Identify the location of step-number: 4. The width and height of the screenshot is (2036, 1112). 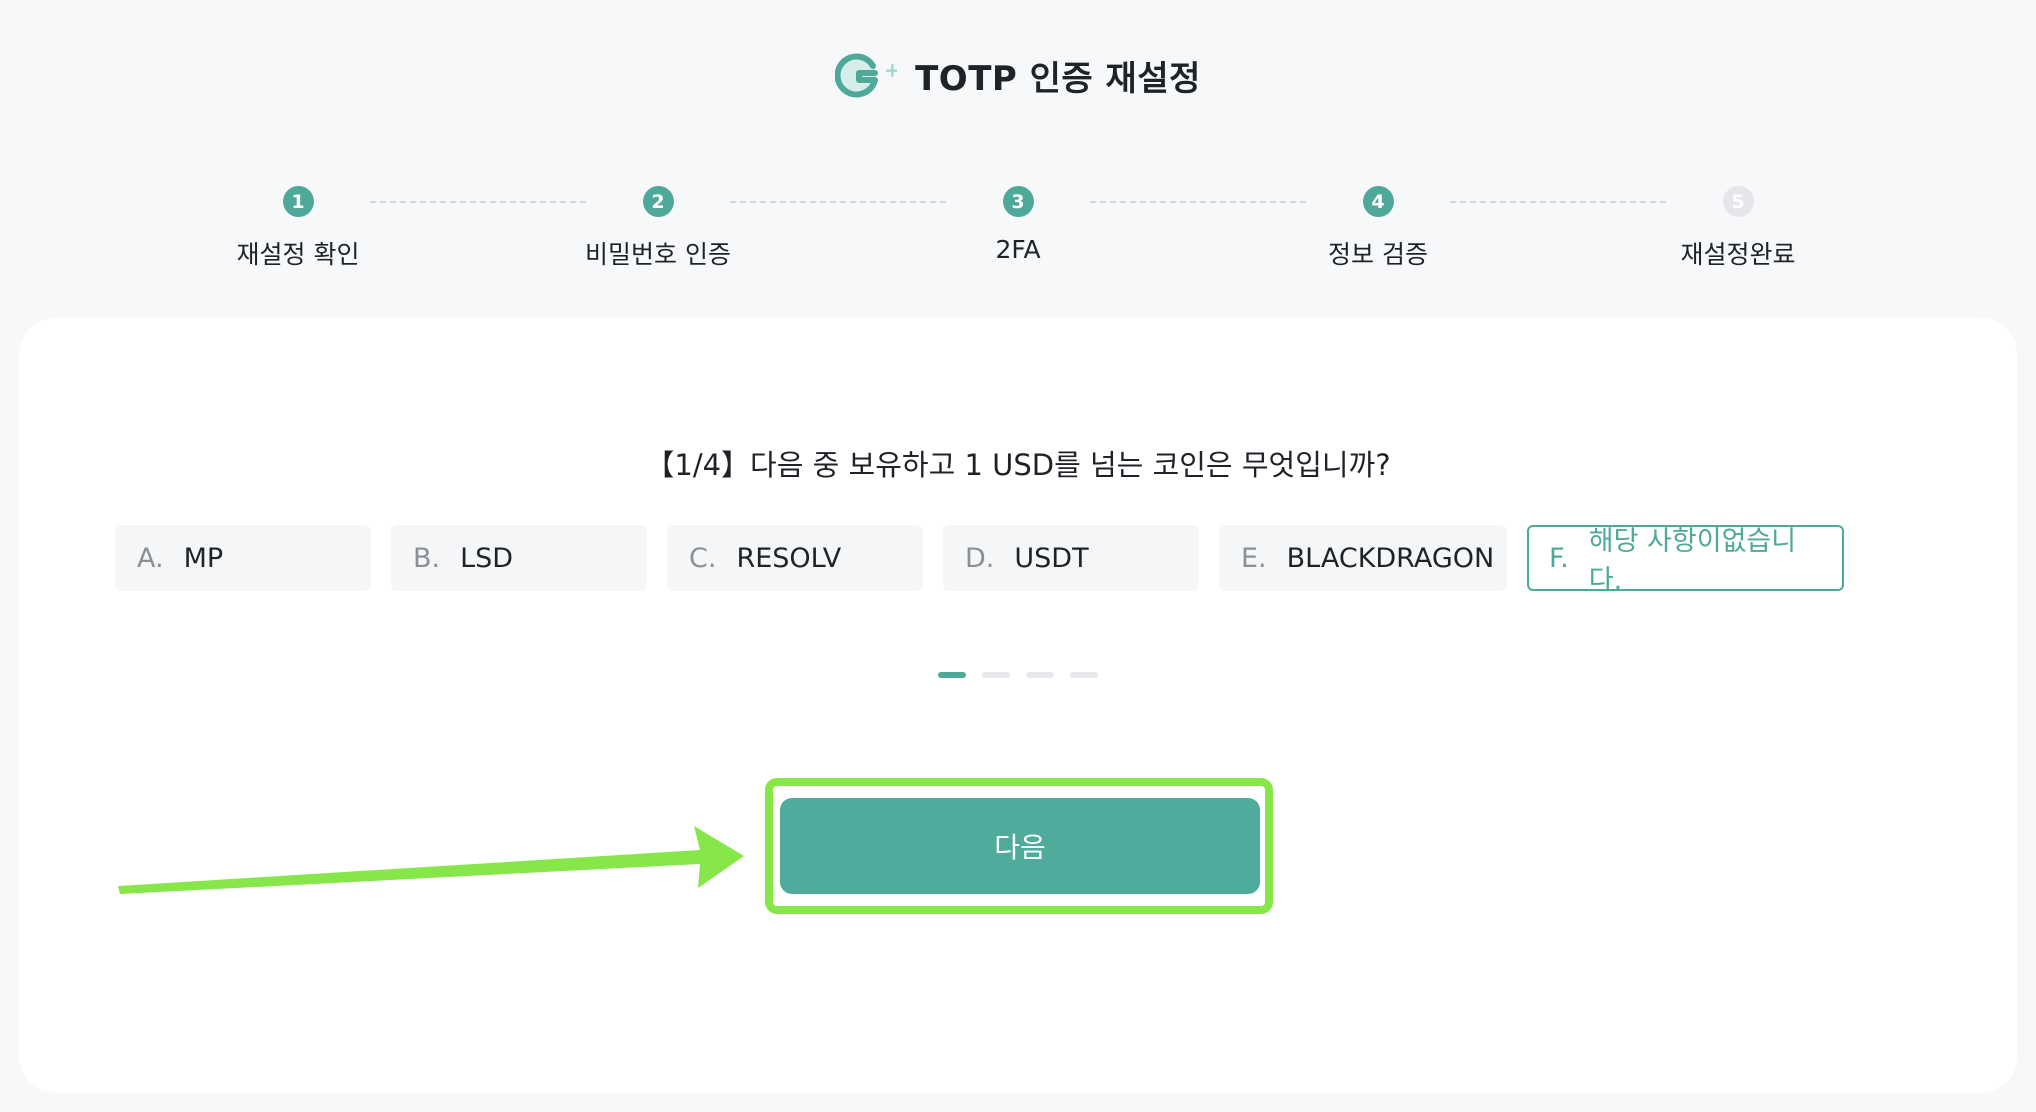
(1378, 201).